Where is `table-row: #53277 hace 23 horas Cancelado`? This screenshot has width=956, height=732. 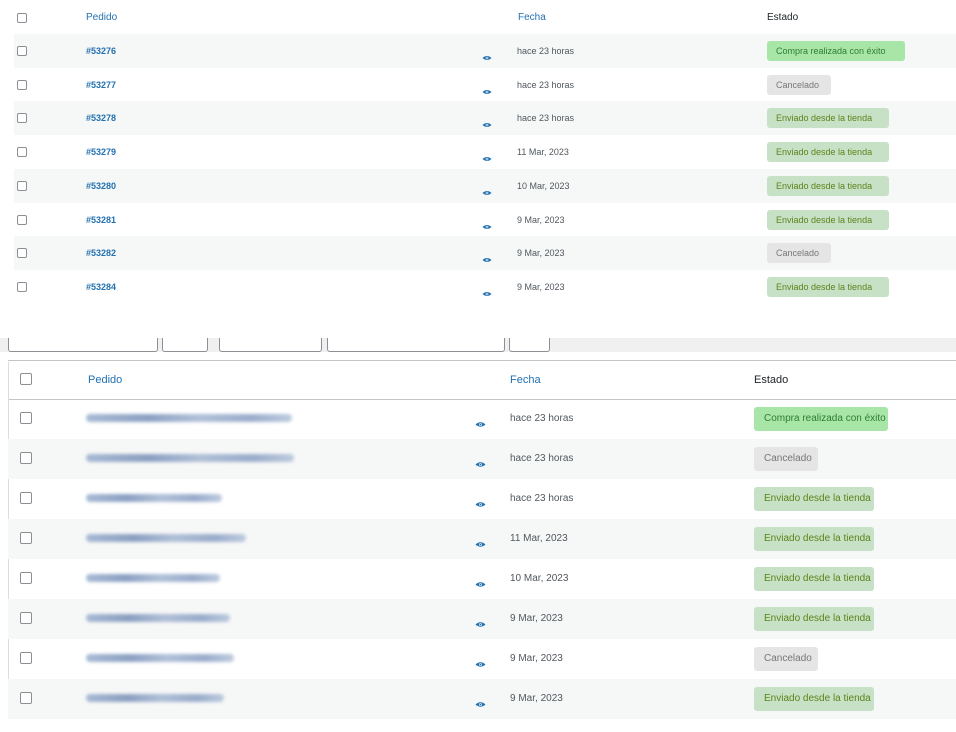
table-row: #53277 hace 23 horas Cancelado is located at coordinates (485, 85).